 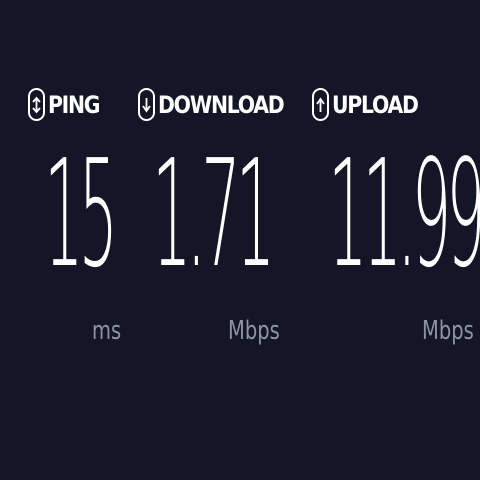 What do you see at coordinates (375, 104) in the screenshot?
I see `upload-label: UPLOAD` at bounding box center [375, 104].